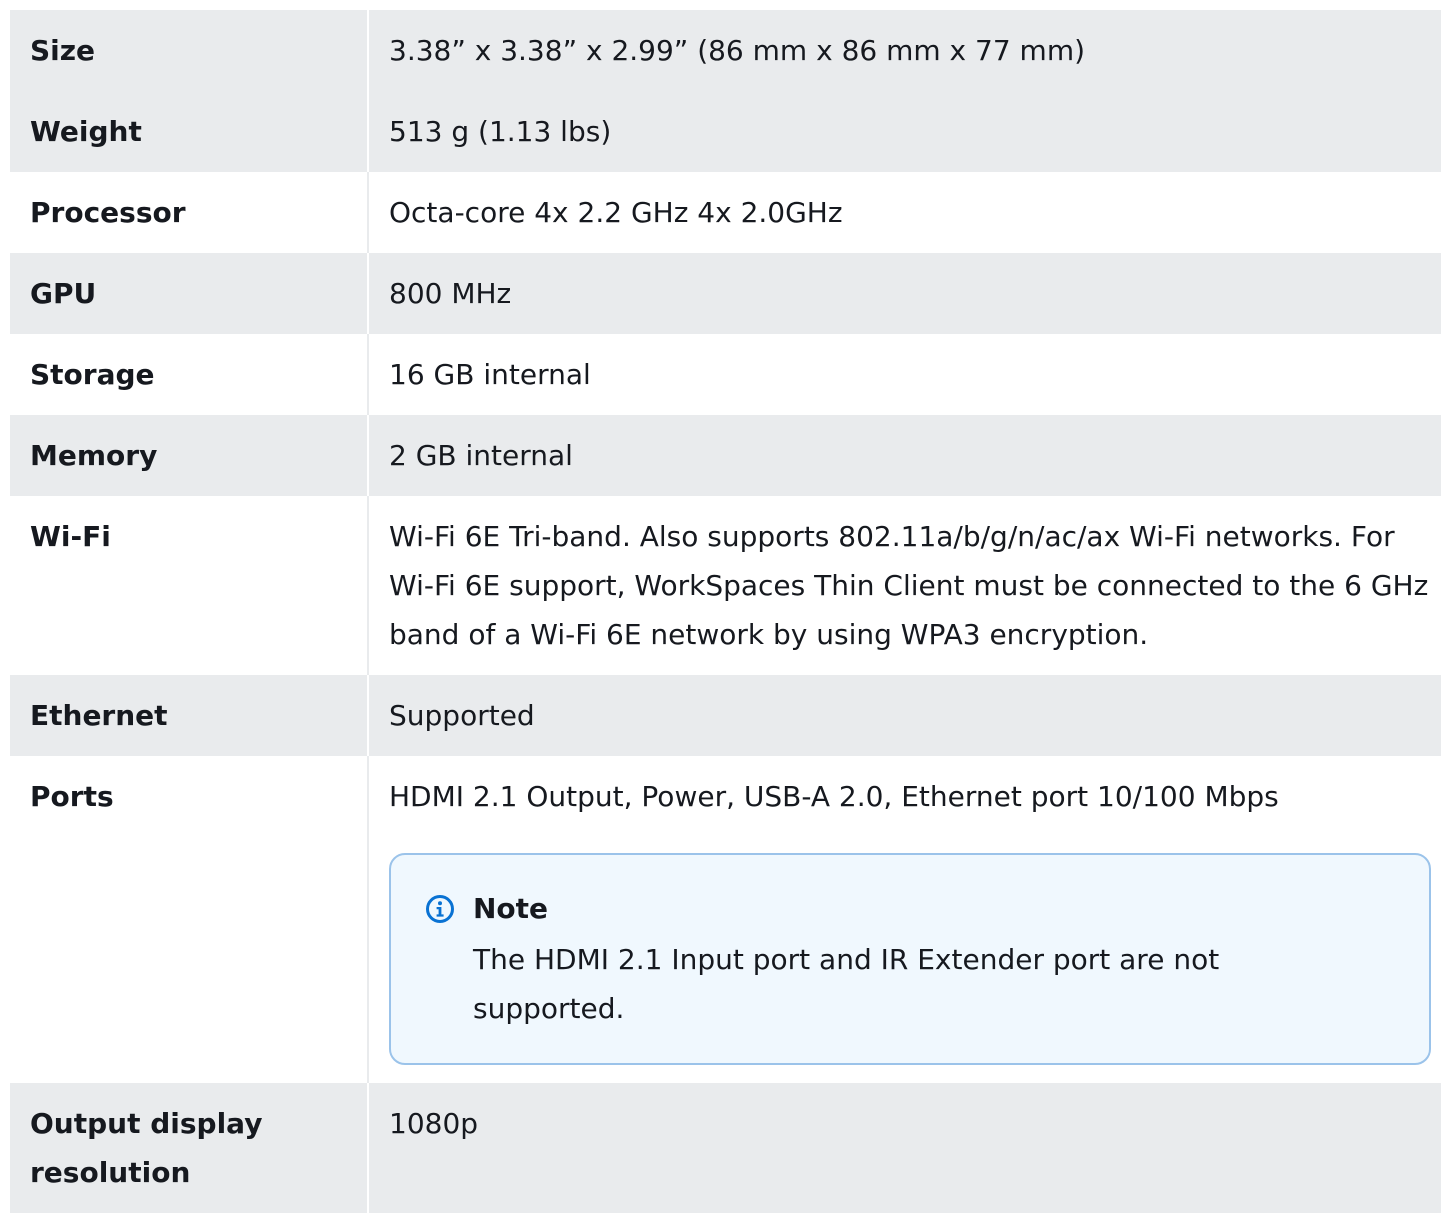 This screenshot has width=1441, height=1215. I want to click on spec-row-storage: Storage 16 GB internal, so click(725, 374).